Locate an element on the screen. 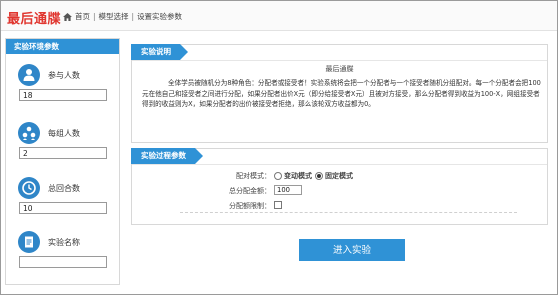 The image size is (558, 295). total-amount-input is located at coordinates (288, 190).